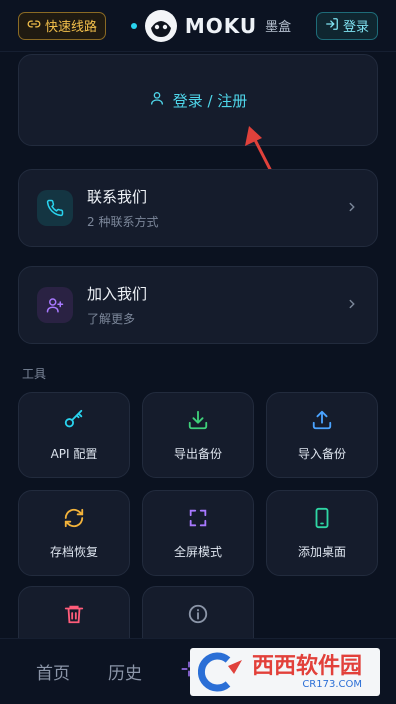 This screenshot has height=704, width=396. What do you see at coordinates (198, 208) in the screenshot?
I see `contact-us-row: 联系我们 2 种联系方式` at bounding box center [198, 208].